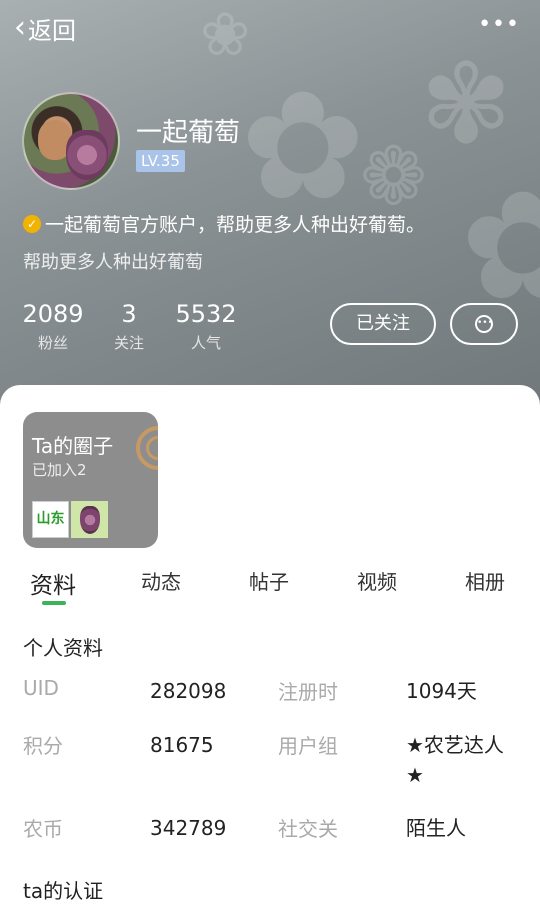 Image resolution: width=540 pixels, height=919 pixels. I want to click on stat-value: 3, so click(129, 314).